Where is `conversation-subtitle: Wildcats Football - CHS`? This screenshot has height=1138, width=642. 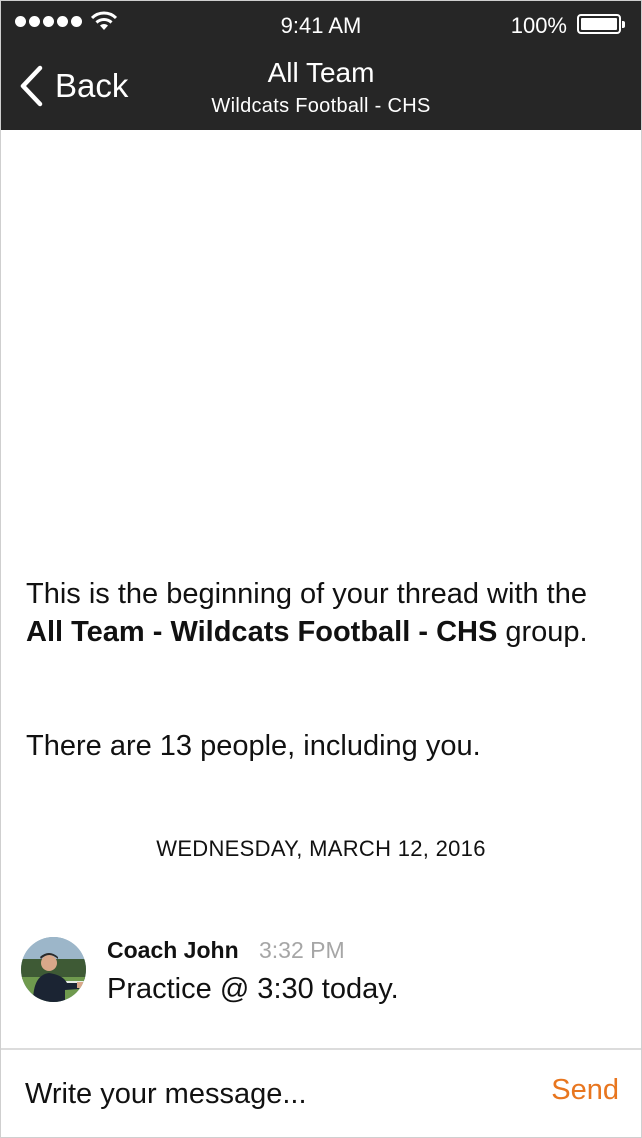 conversation-subtitle: Wildcats Football - CHS is located at coordinates (321, 106).